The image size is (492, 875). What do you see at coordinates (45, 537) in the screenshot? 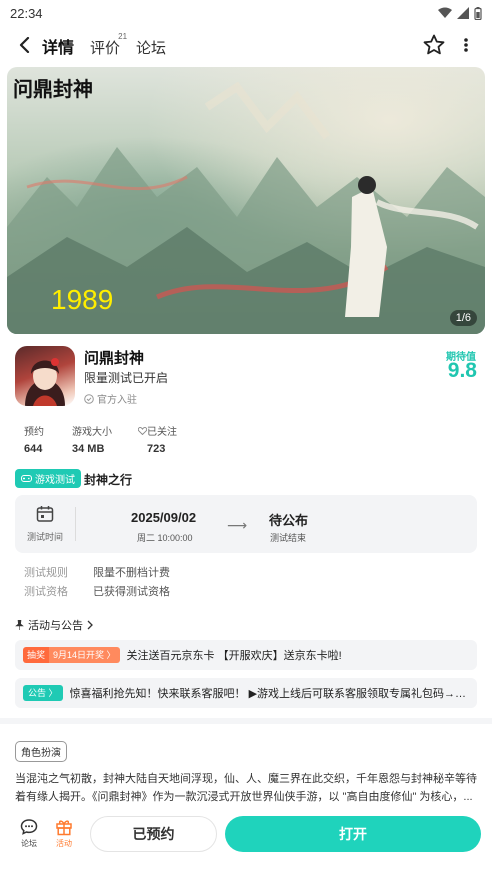
I see `calendar-label: 测试时间` at bounding box center [45, 537].